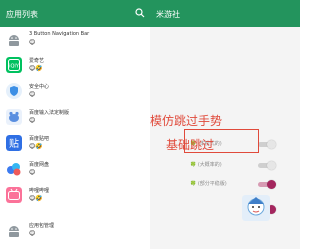 This screenshot has width=320, height=249. I want to click on app-settings-title: 米游社, so click(168, 14).